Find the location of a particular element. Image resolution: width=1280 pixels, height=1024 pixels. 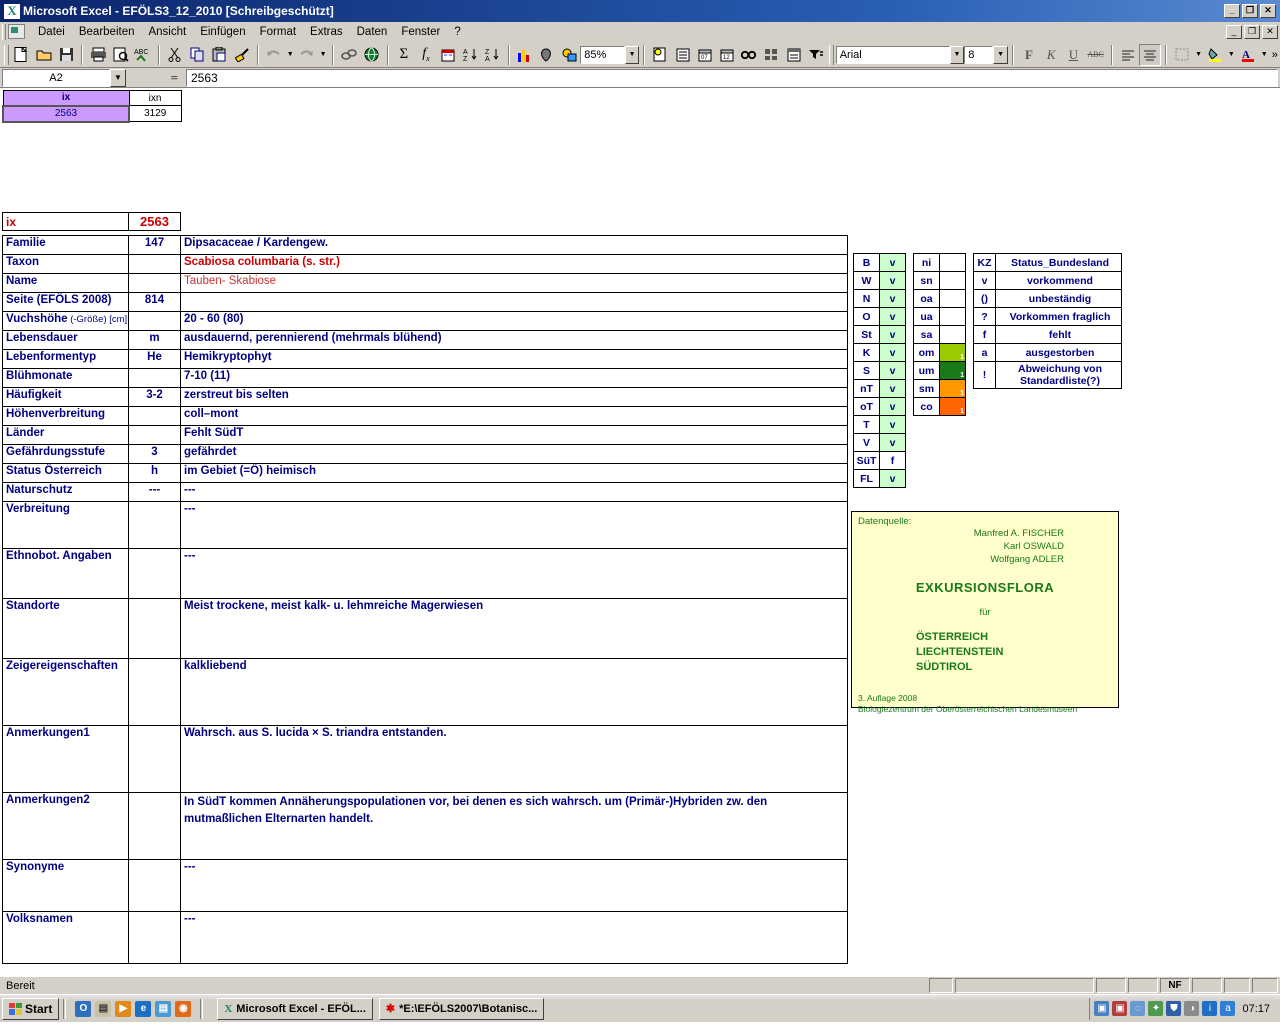

legend-kz: v is located at coordinates (984, 280).